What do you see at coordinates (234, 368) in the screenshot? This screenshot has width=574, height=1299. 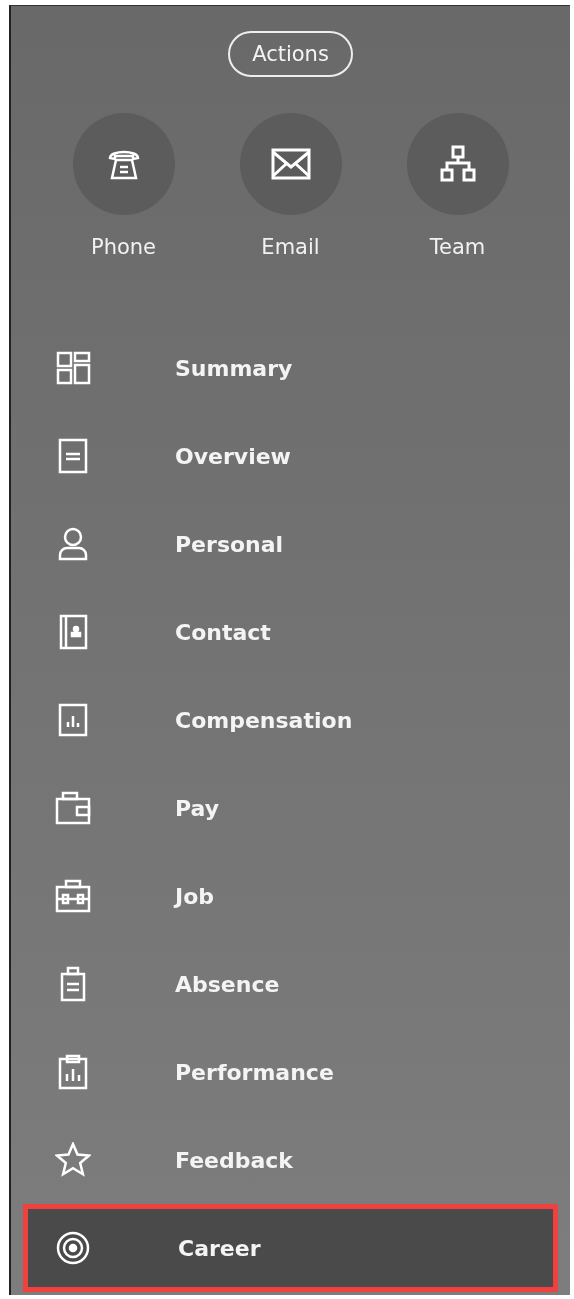 I see `menu-item-label: Summary` at bounding box center [234, 368].